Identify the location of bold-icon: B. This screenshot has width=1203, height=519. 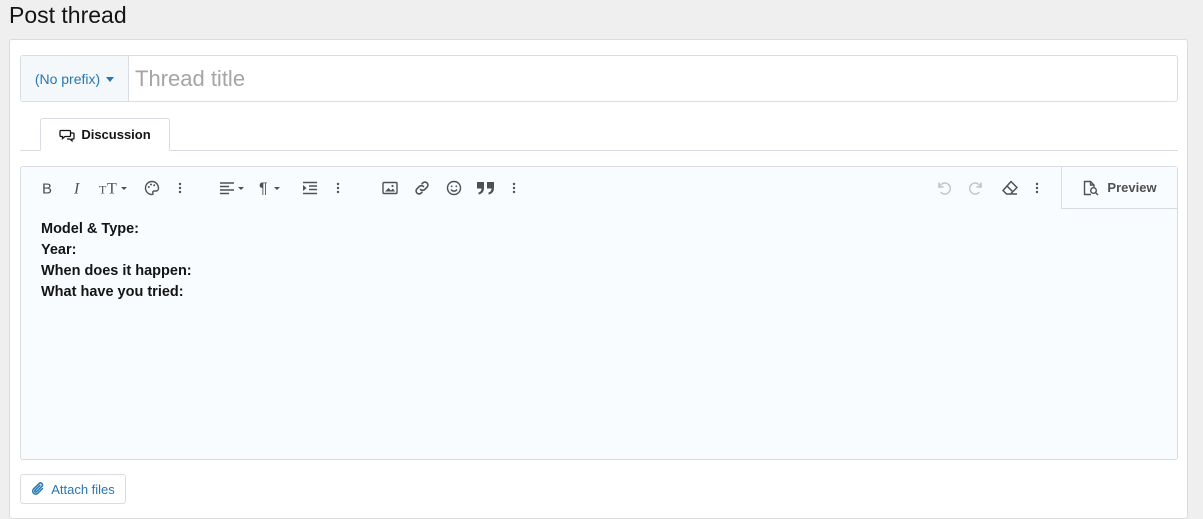
(48, 188).